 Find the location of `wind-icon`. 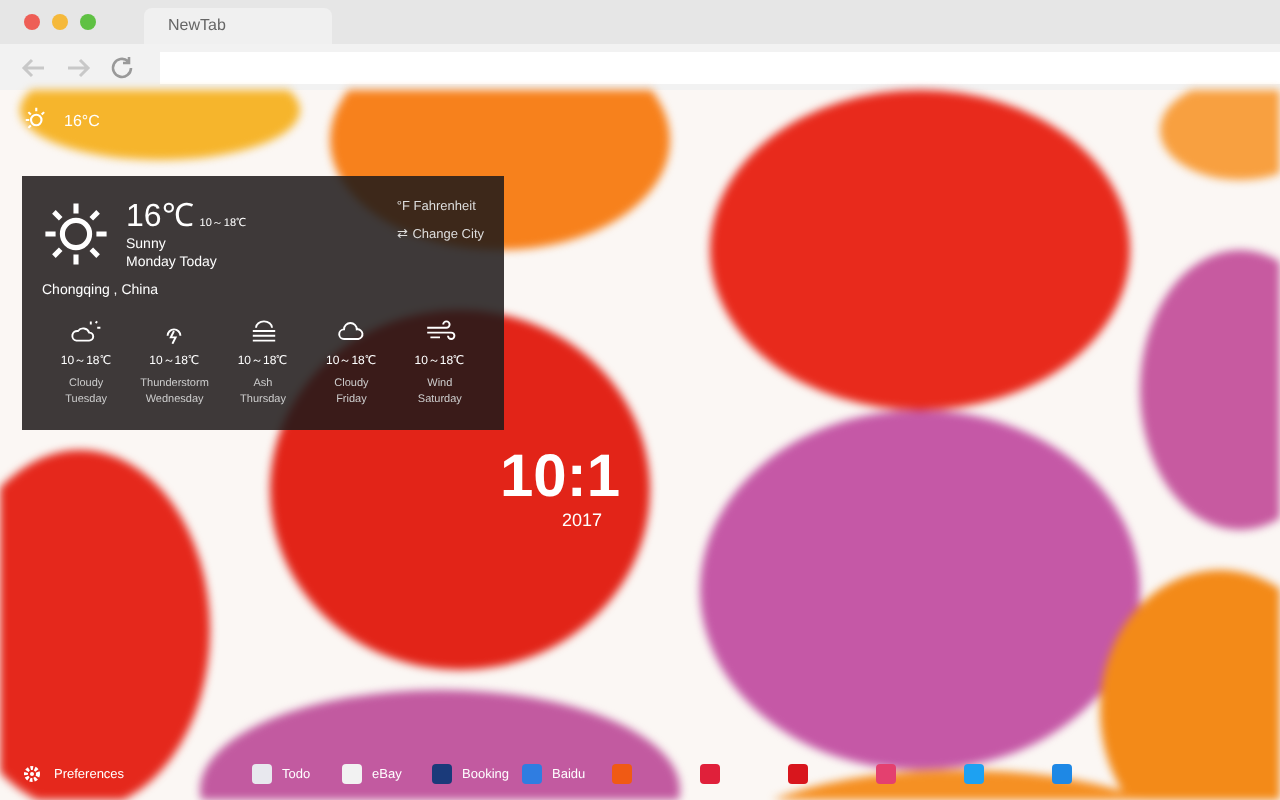

wind-icon is located at coordinates (439, 331).